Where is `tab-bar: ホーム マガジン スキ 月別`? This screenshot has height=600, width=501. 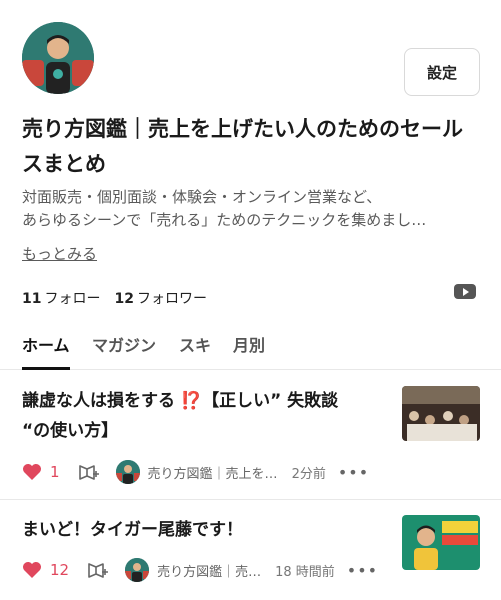
tab-bar: ホーム マガジン スキ 月別 is located at coordinates (250, 349).